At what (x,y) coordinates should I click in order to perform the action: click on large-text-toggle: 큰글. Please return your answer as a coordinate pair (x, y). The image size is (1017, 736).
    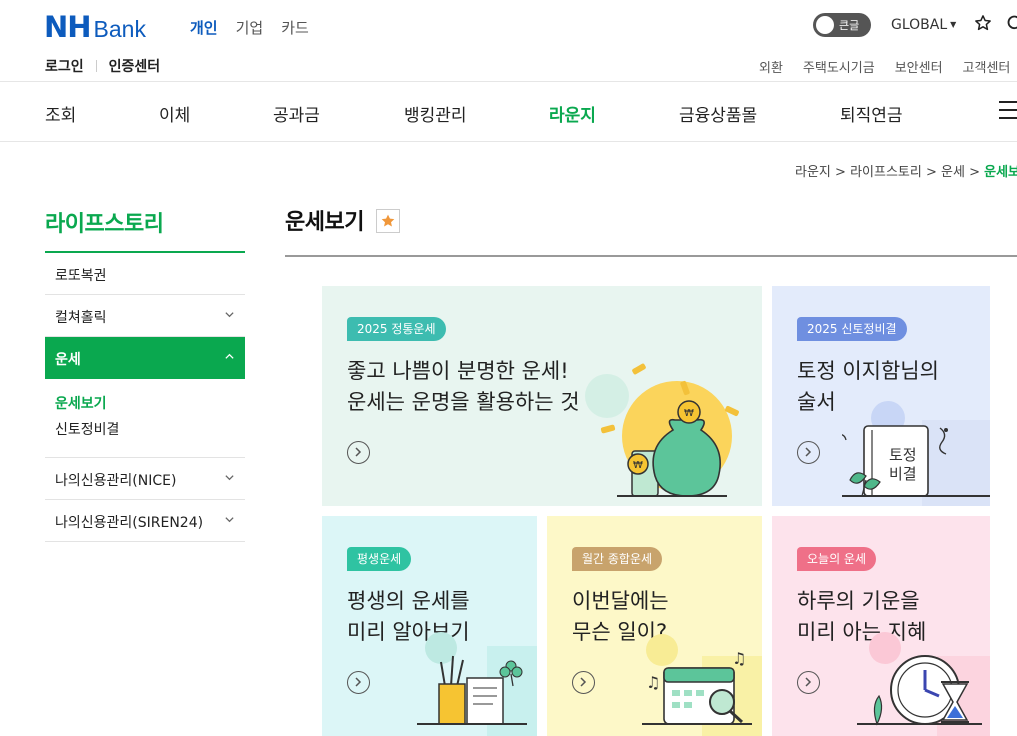
    Looking at the image, I should click on (842, 25).